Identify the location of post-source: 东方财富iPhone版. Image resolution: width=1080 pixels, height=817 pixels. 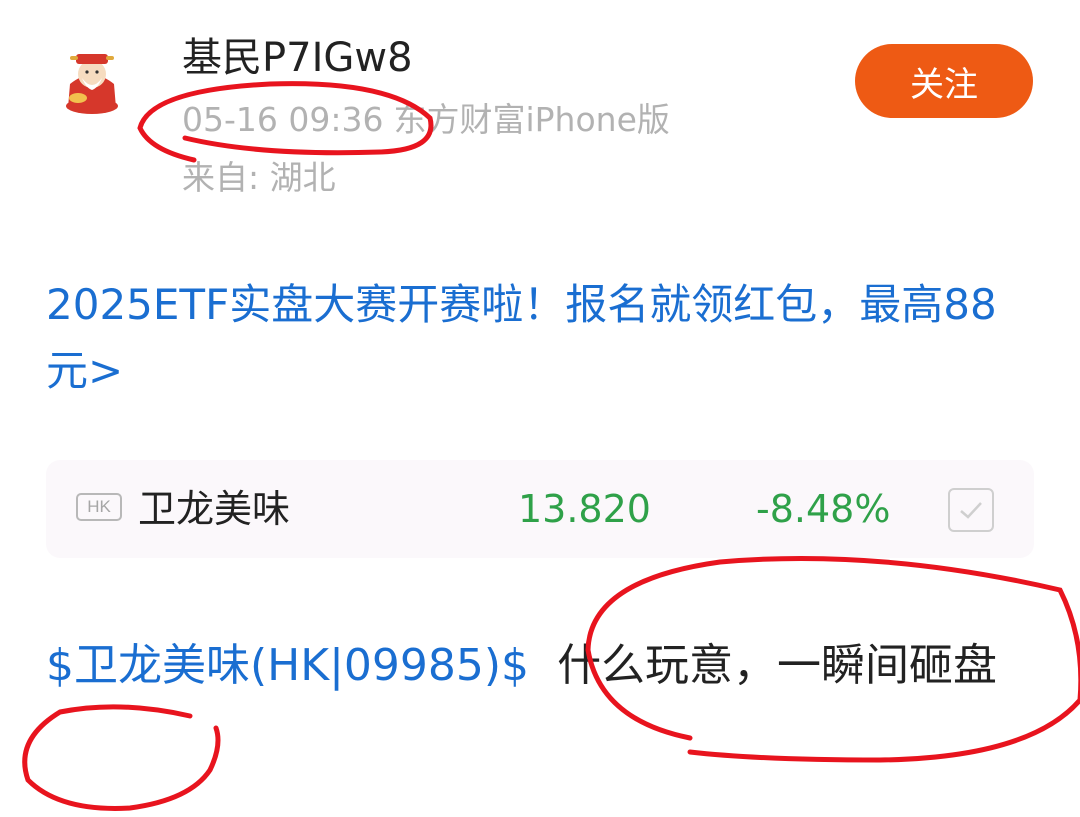
(531, 119).